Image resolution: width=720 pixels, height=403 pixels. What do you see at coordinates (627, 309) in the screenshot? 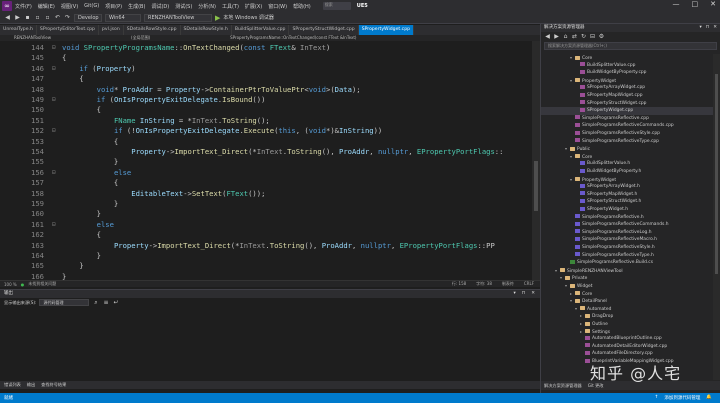
I see `tree-item: ▾ Automated` at bounding box center [627, 309].